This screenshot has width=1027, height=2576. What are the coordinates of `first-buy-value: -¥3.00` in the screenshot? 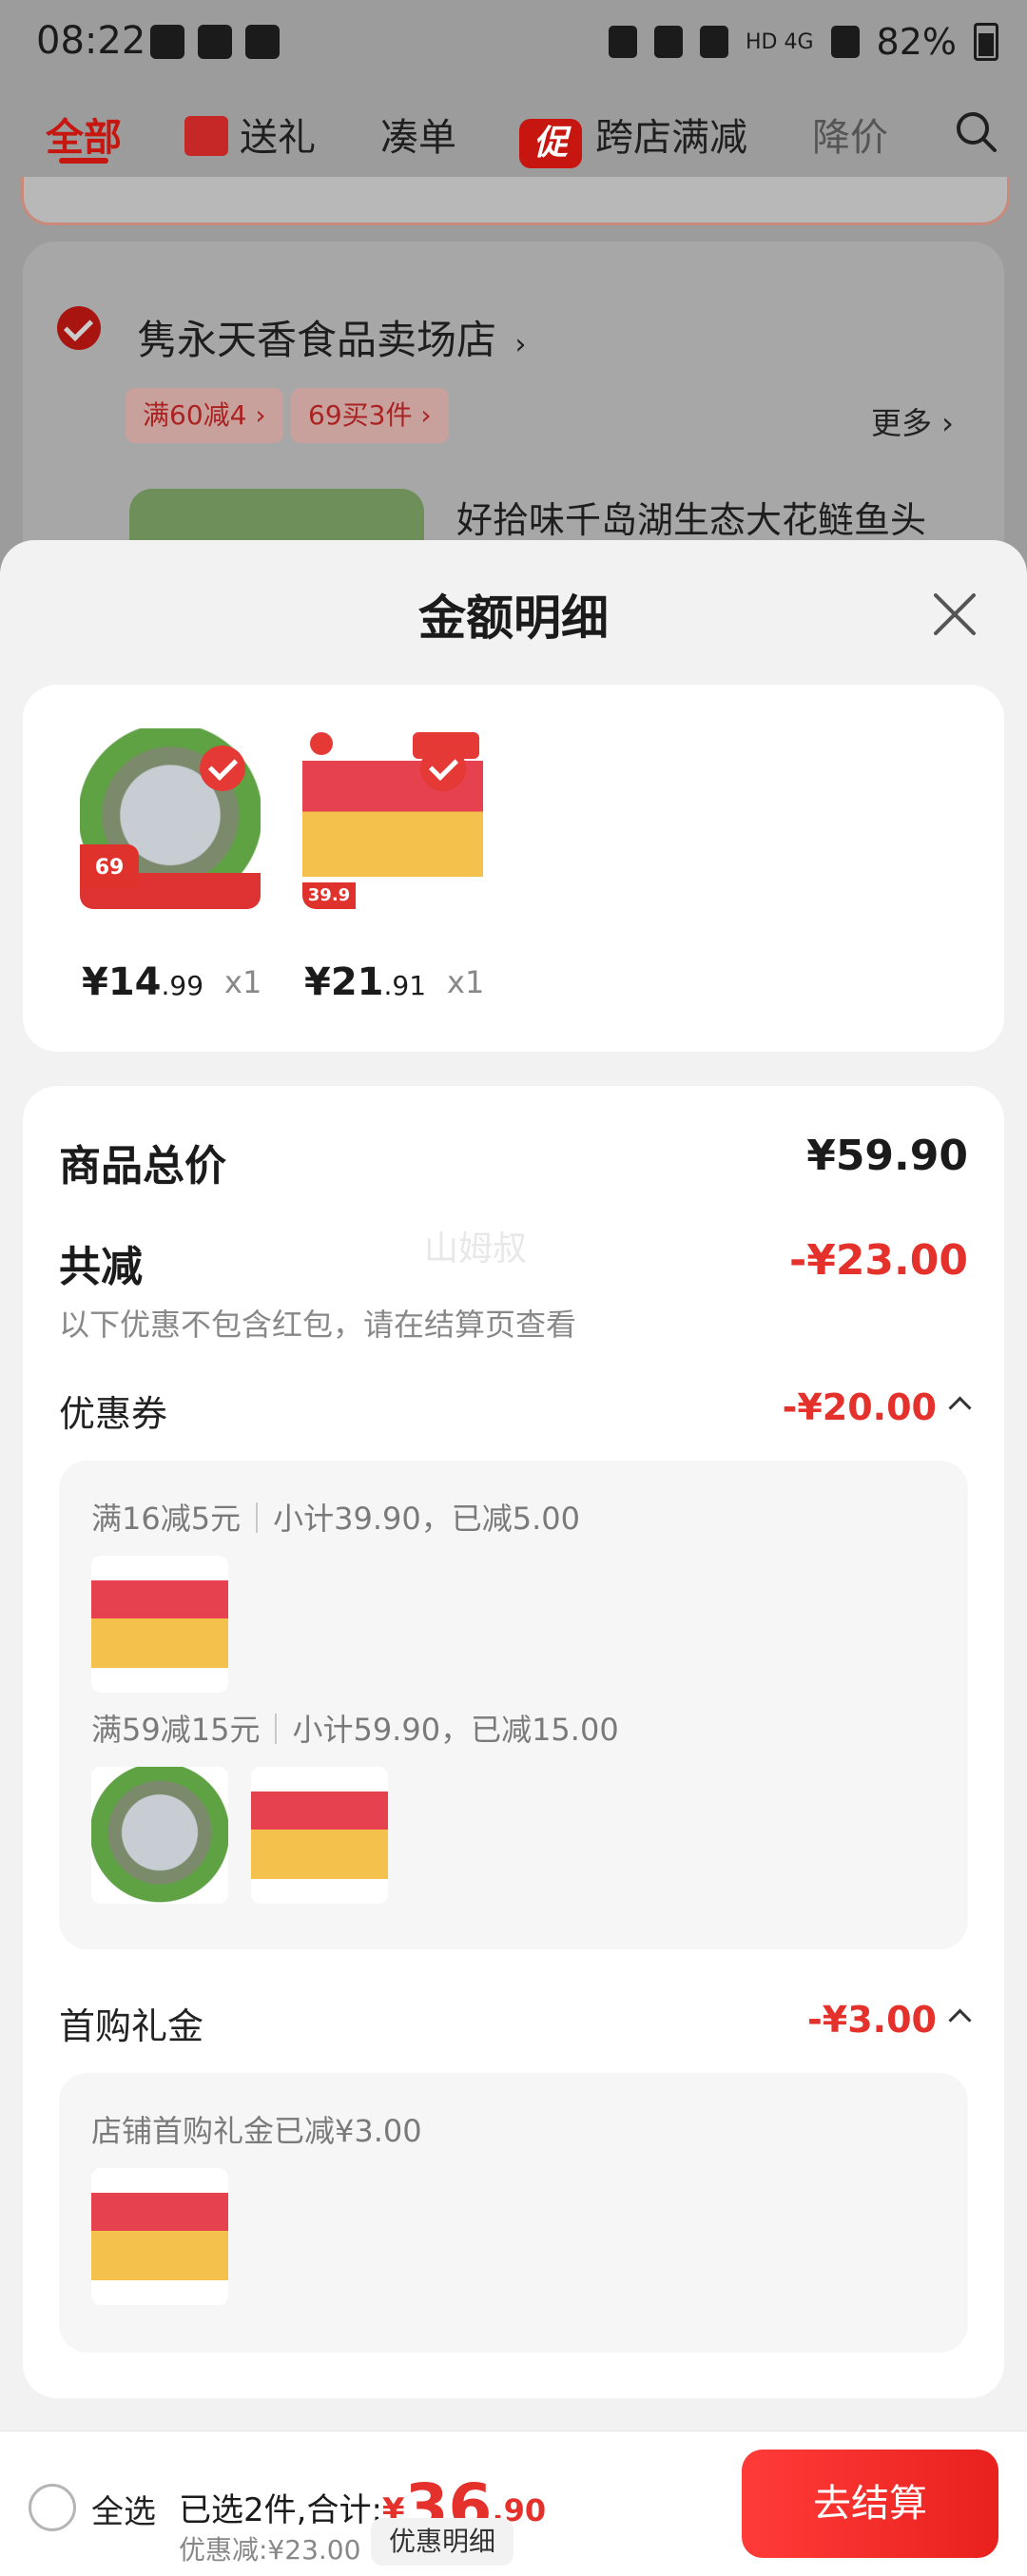 It's located at (872, 2020).